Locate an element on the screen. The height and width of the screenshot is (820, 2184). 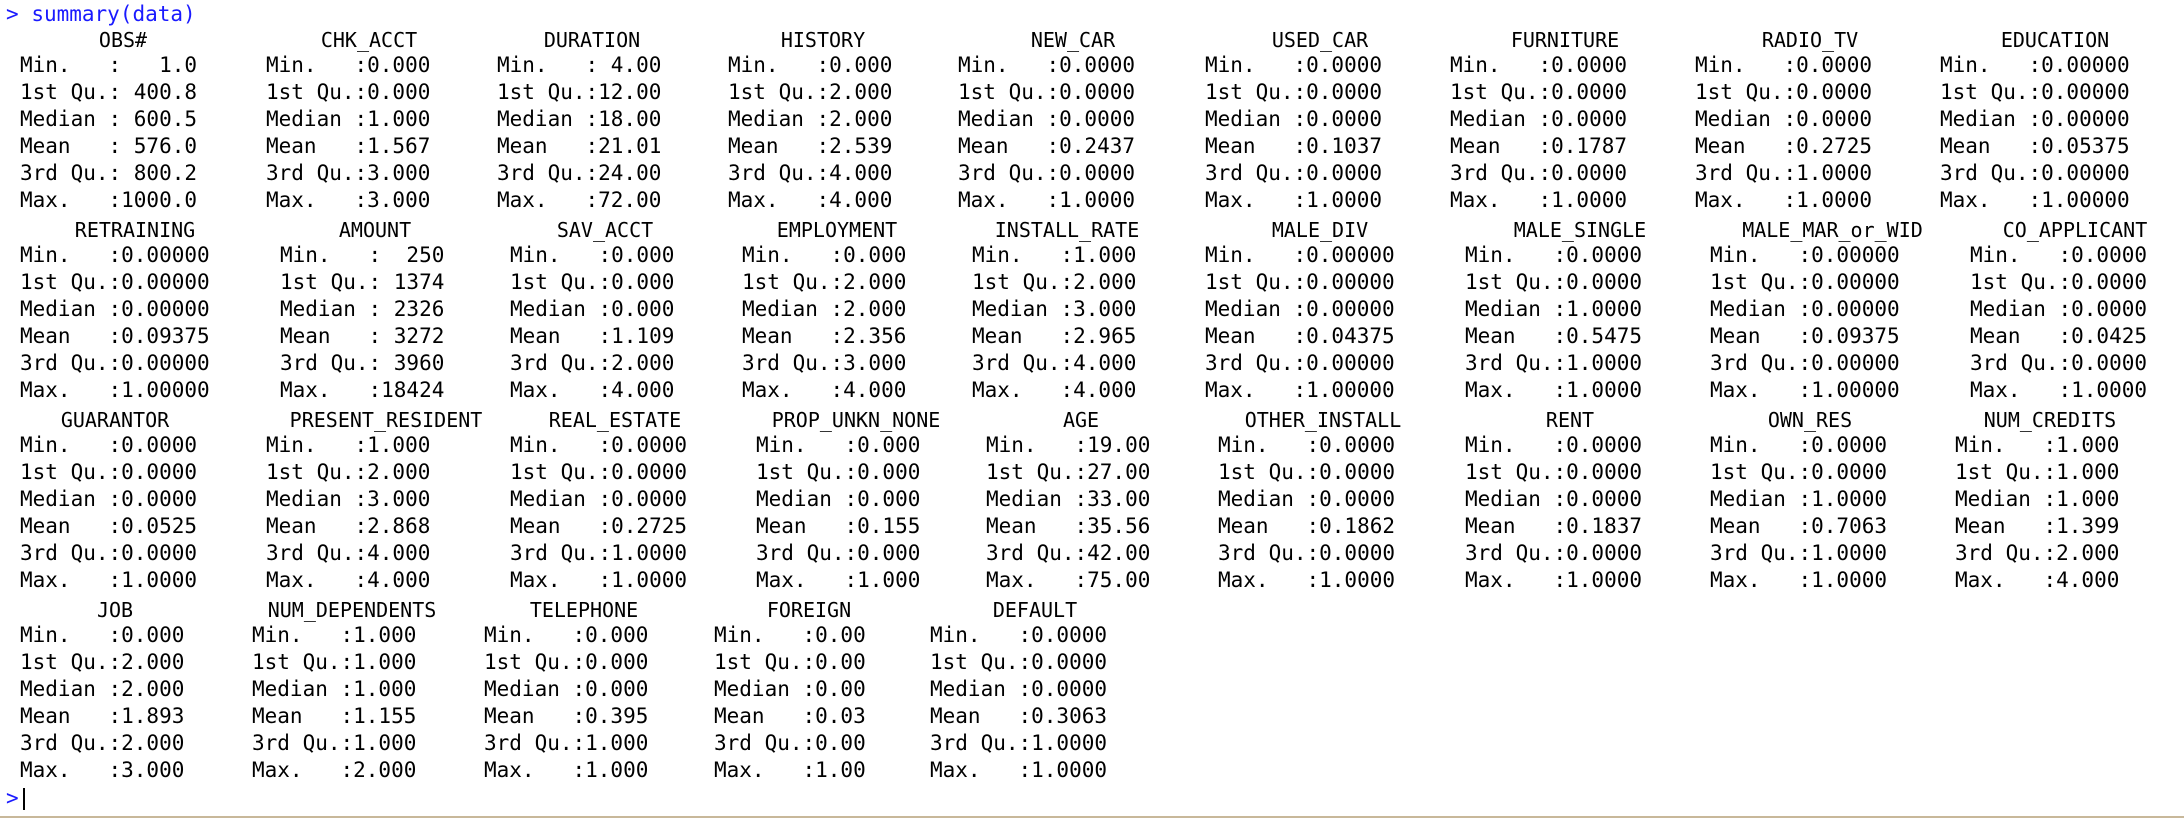
stat-line: 3rd Qu.:1.0000 is located at coordinates (1799, 553).